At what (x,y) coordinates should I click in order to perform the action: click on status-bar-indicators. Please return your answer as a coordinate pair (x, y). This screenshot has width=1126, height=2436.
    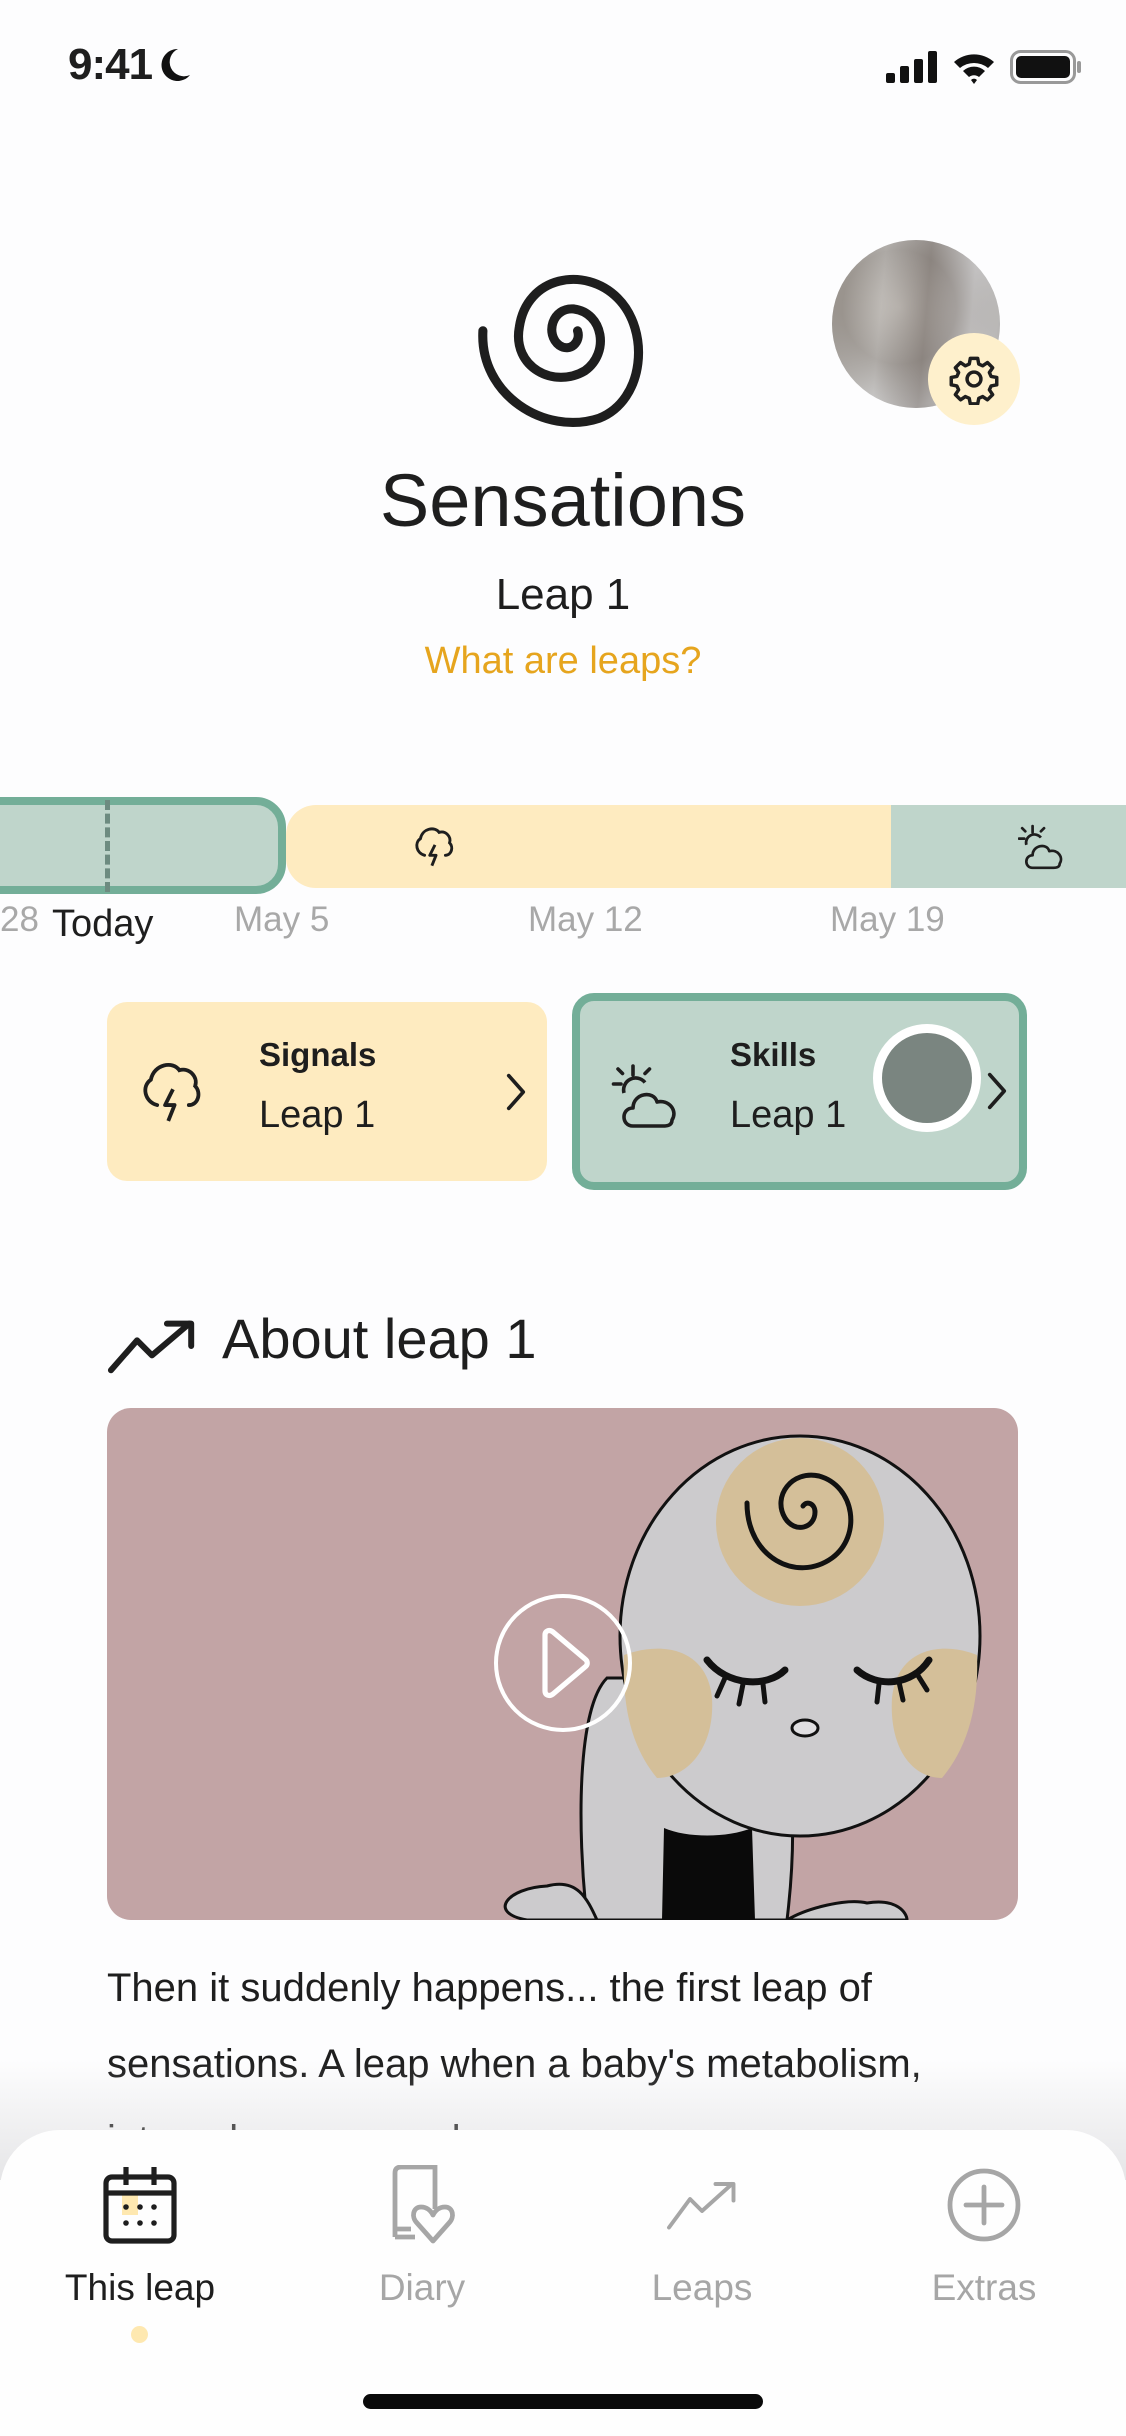
    Looking at the image, I should click on (984, 67).